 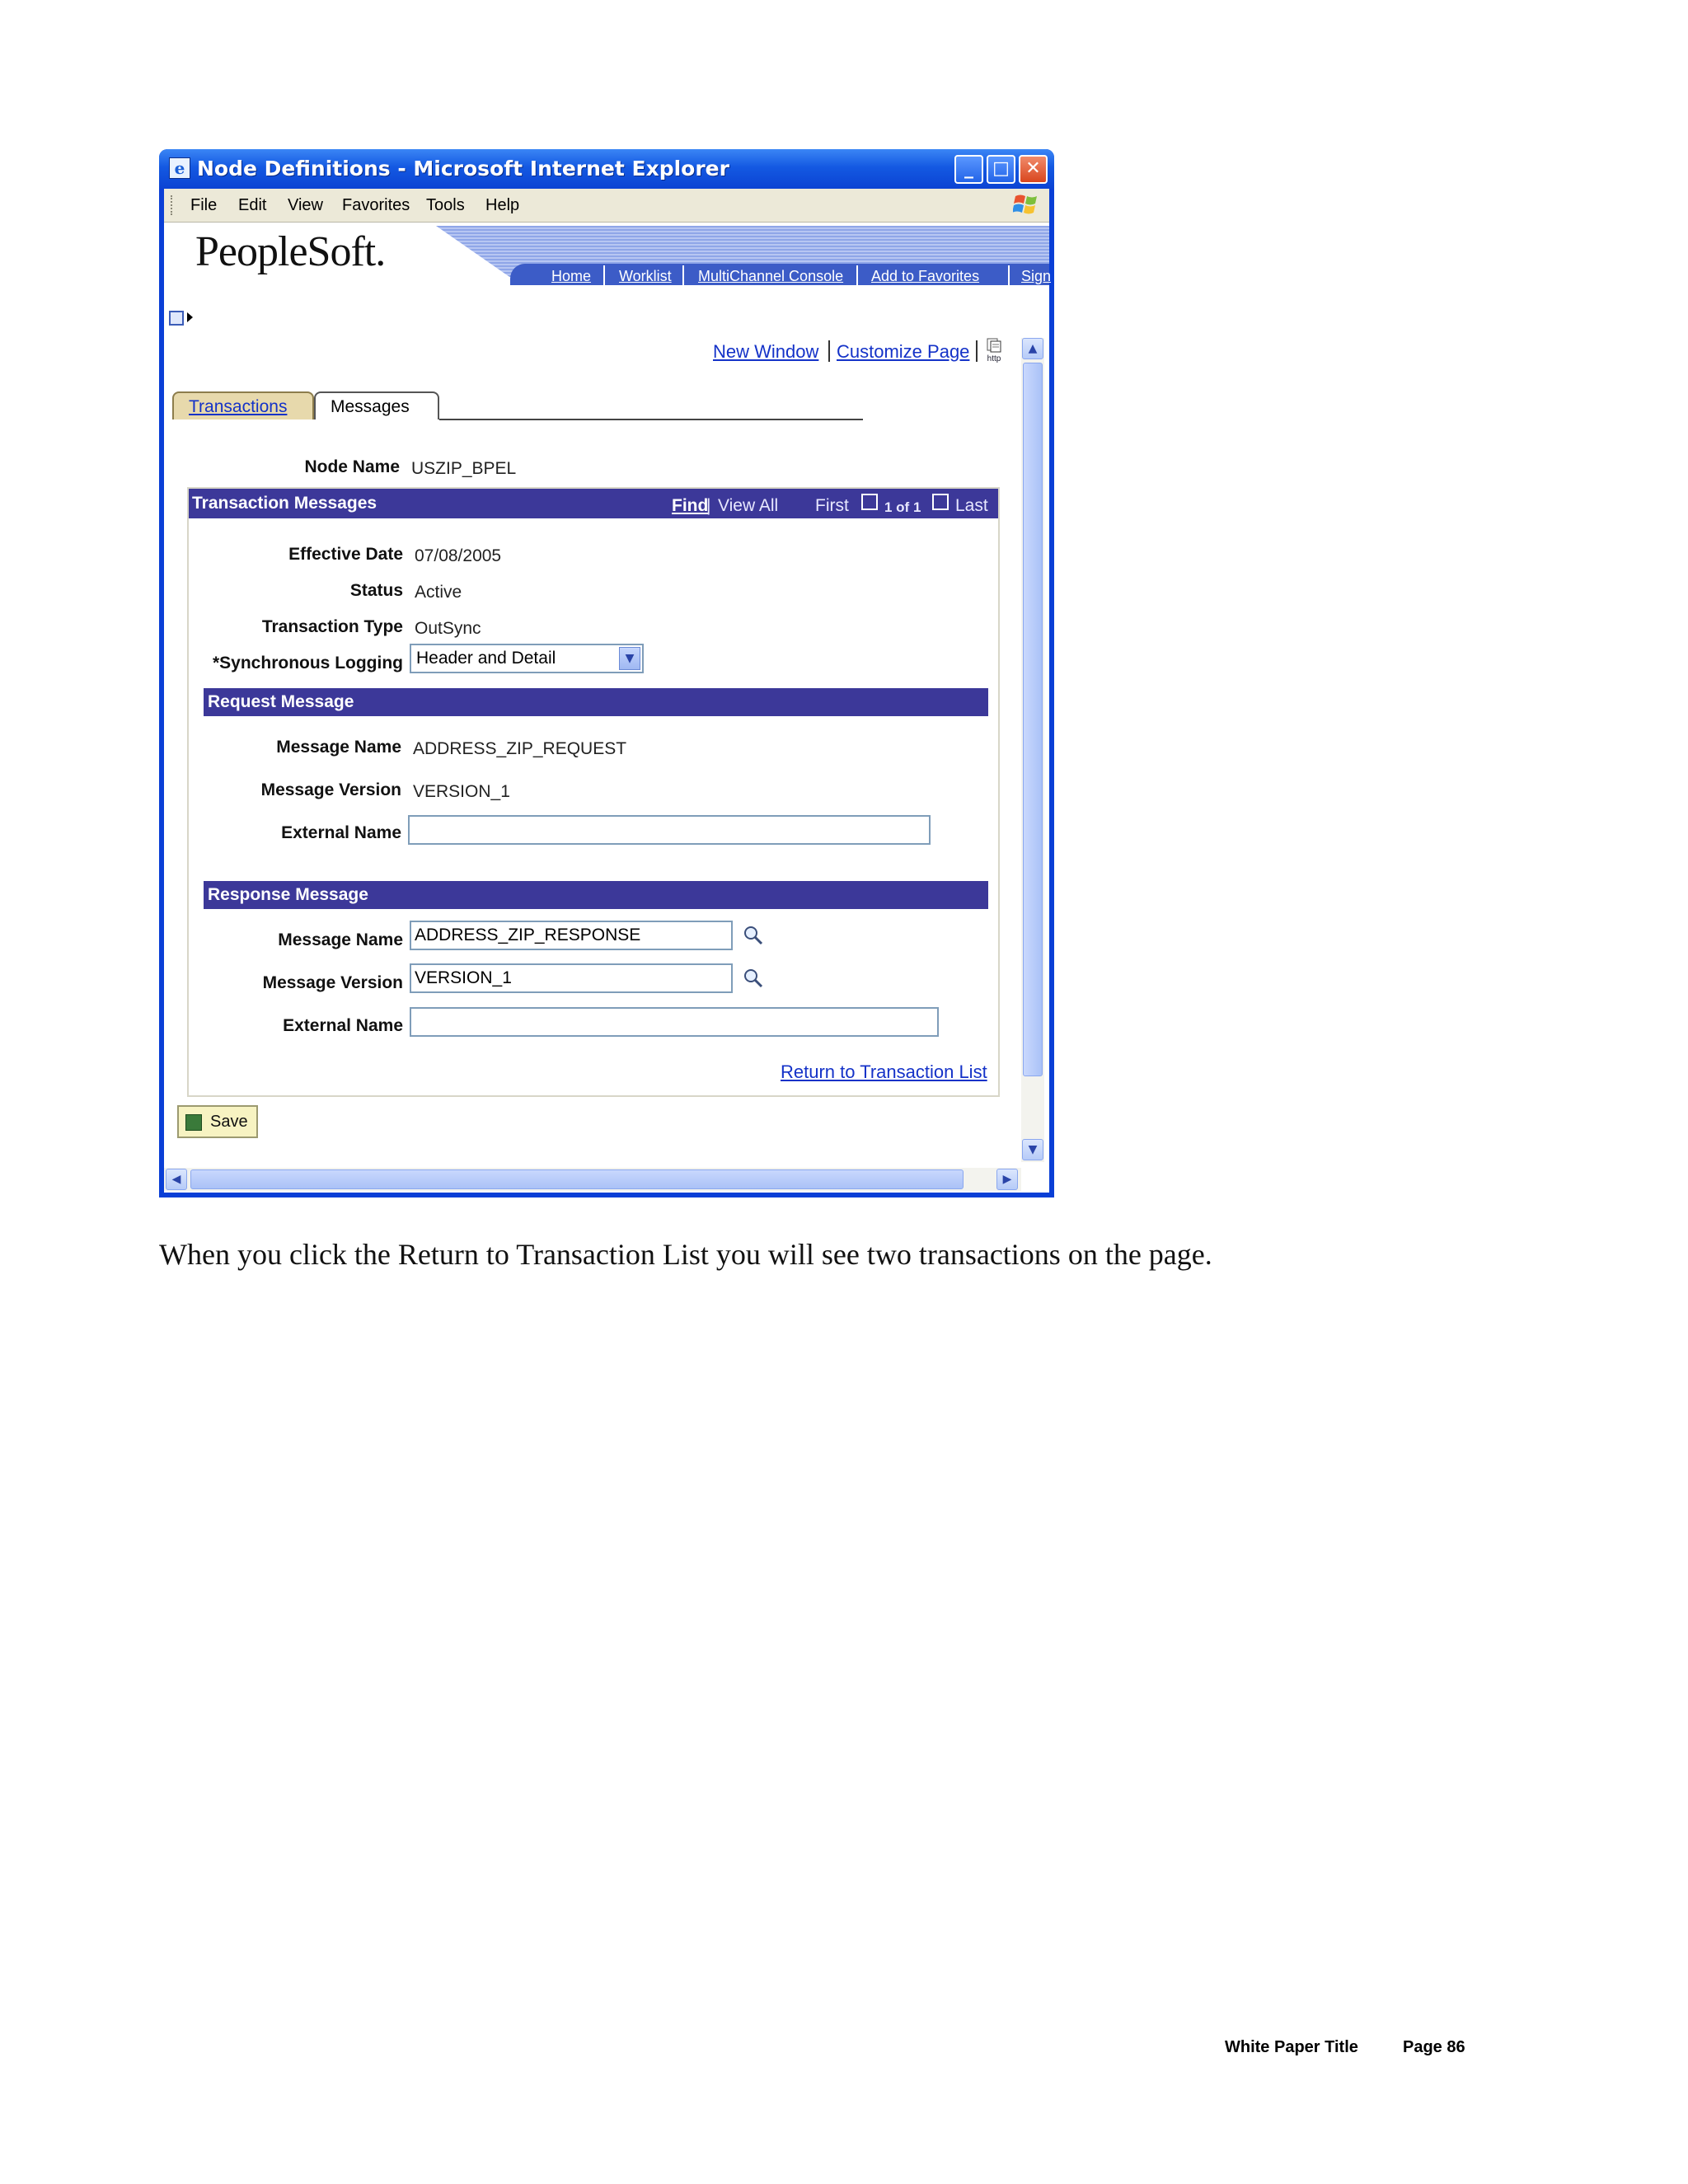 What do you see at coordinates (903, 352) in the screenshot?
I see `customize-page-link: Customize Page` at bounding box center [903, 352].